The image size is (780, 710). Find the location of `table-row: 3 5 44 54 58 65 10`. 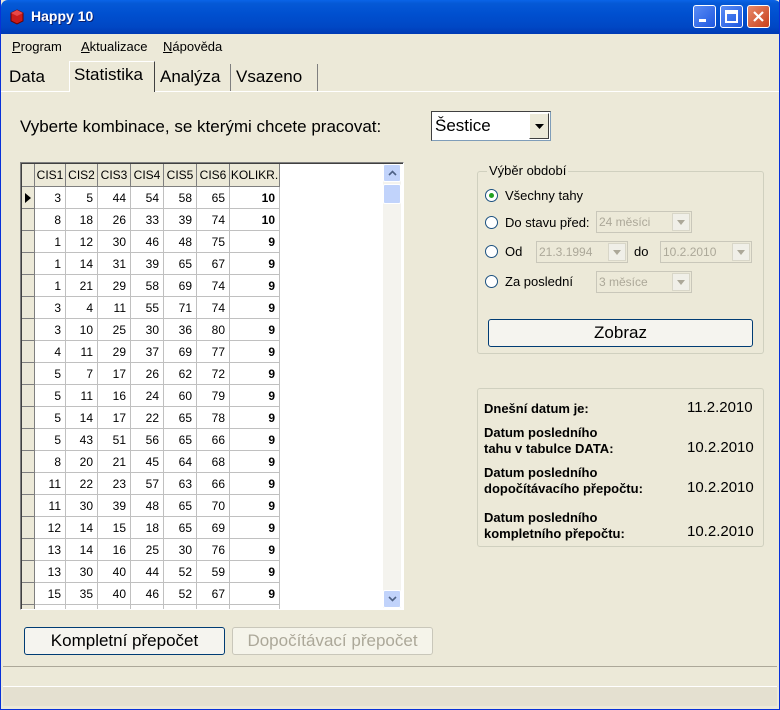

table-row: 3 5 44 54 58 65 10 is located at coordinates (151, 198).